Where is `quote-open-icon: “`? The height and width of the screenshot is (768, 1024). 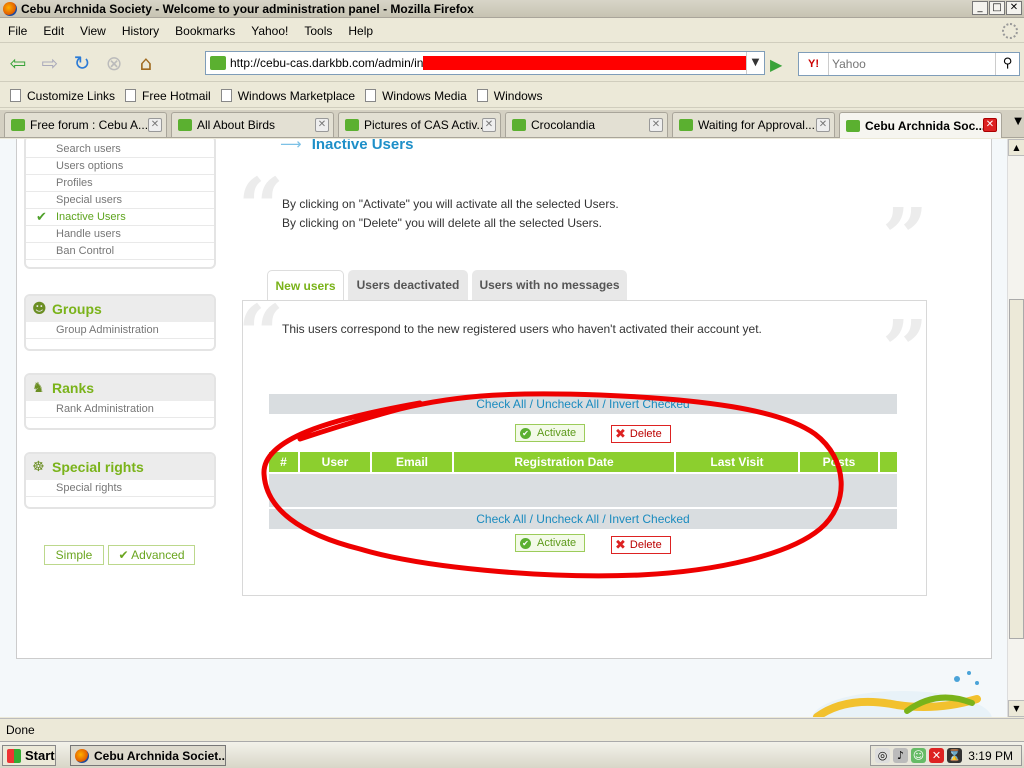
quote-open-icon: “ is located at coordinates (261, 207).